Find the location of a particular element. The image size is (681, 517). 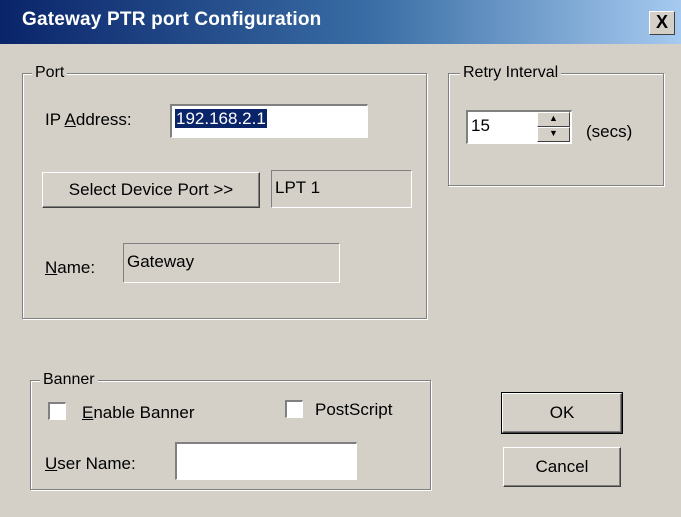

banner-legend: Banner is located at coordinates (69, 380).